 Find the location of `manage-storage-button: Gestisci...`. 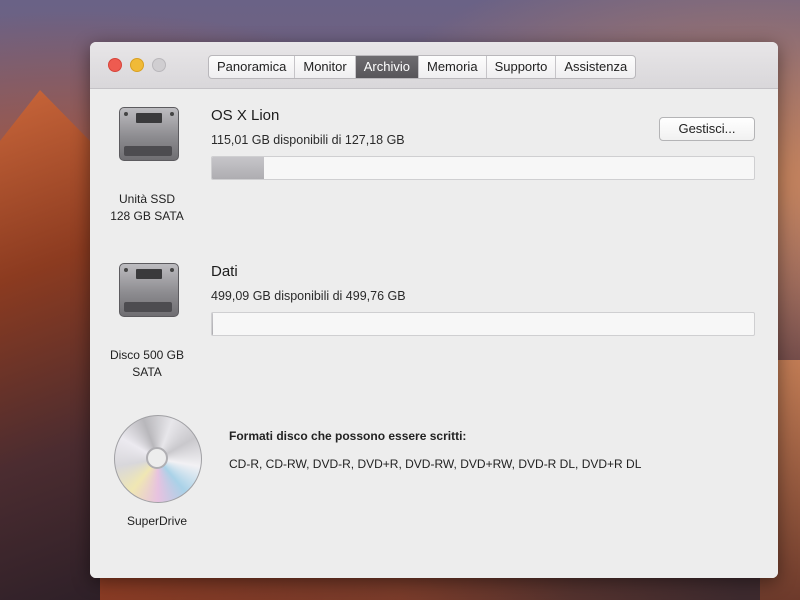

manage-storage-button: Gestisci... is located at coordinates (707, 129).